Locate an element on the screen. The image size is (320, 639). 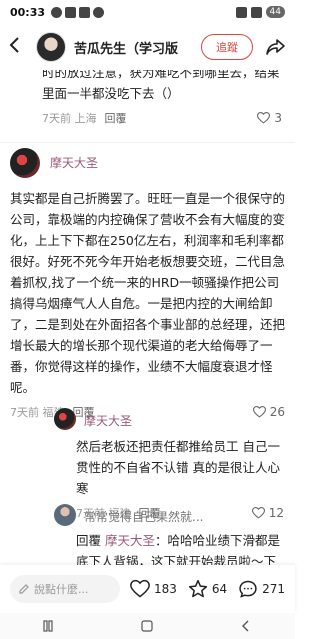
comment-meta: 7天前 福建 回覆 26 is located at coordinates (147, 412).